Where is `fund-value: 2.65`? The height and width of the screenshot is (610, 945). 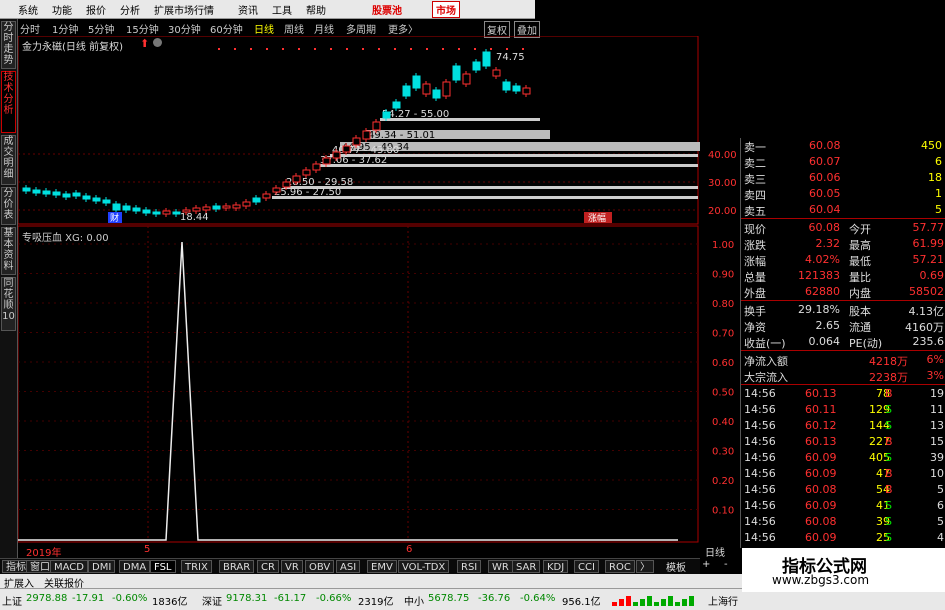
fund-value: 2.65 is located at coordinates (828, 325).